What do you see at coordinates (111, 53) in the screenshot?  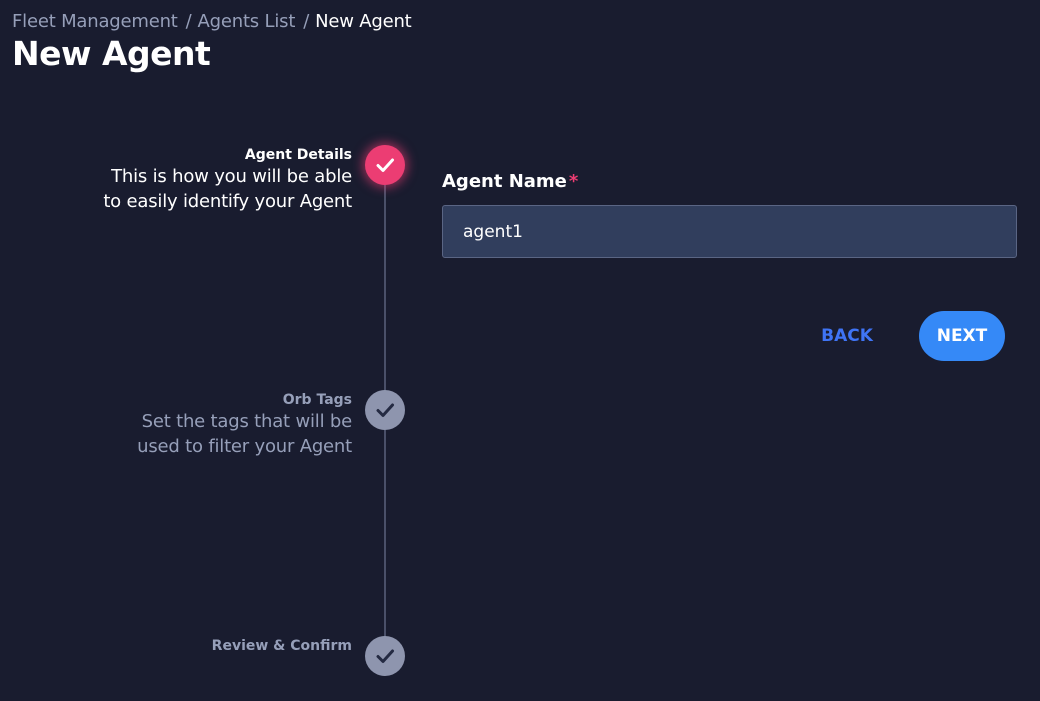 I see `page-title: New Agent` at bounding box center [111, 53].